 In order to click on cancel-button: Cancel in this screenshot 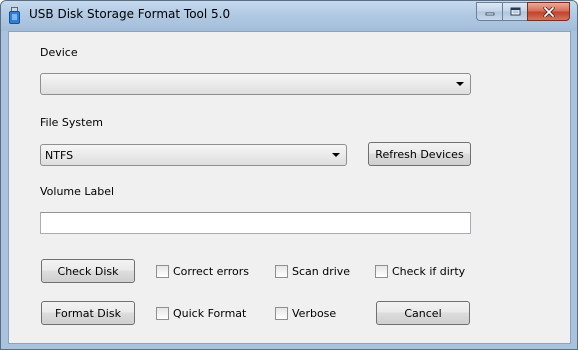, I will do `click(423, 313)`.